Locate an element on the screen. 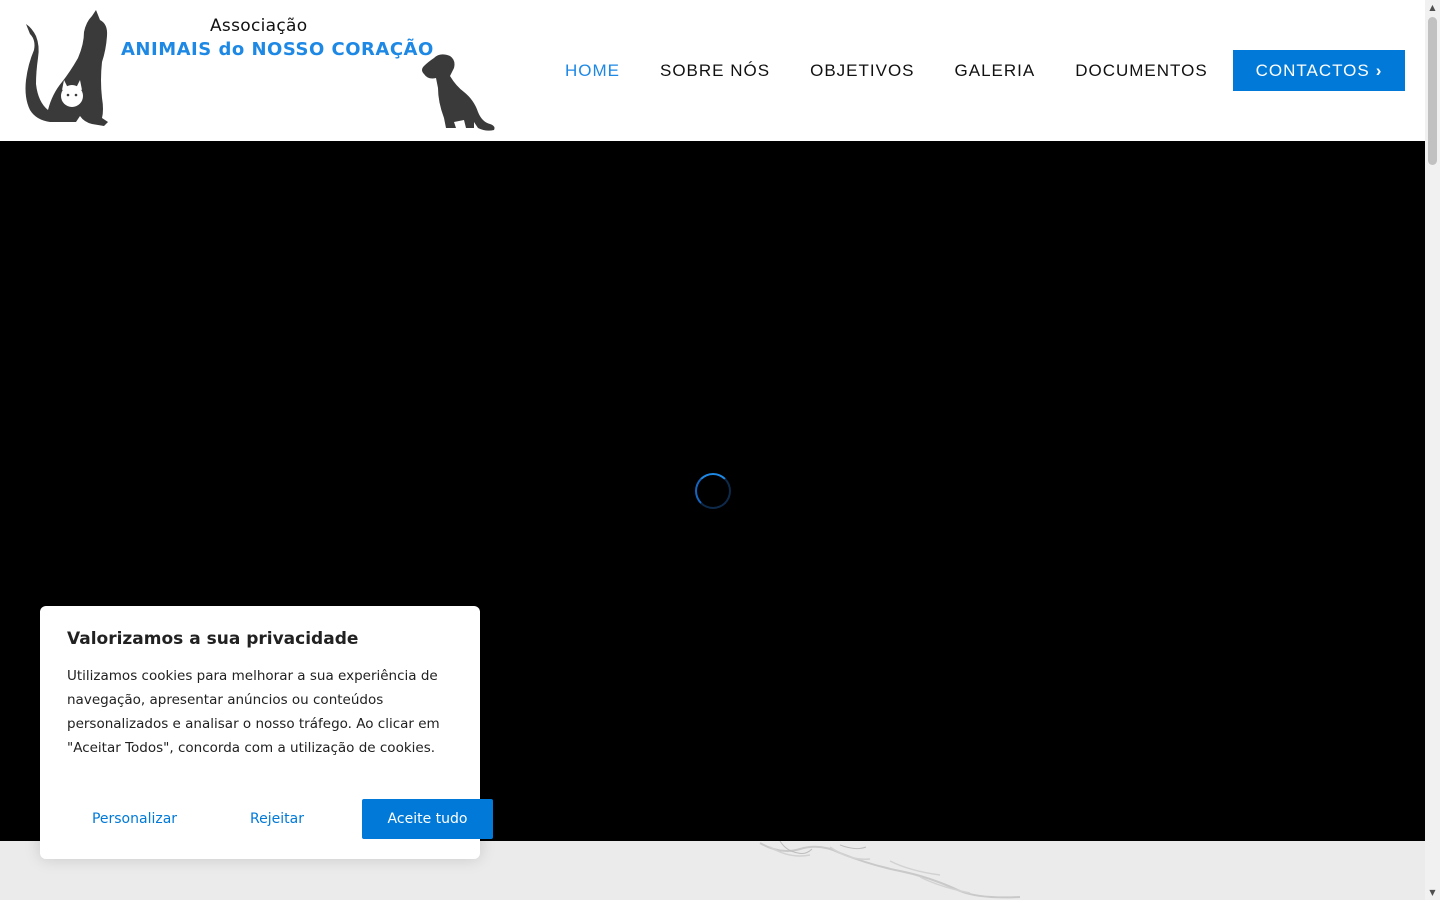 This screenshot has height=900, width=1440. loading-spinner-icon is located at coordinates (713, 491).